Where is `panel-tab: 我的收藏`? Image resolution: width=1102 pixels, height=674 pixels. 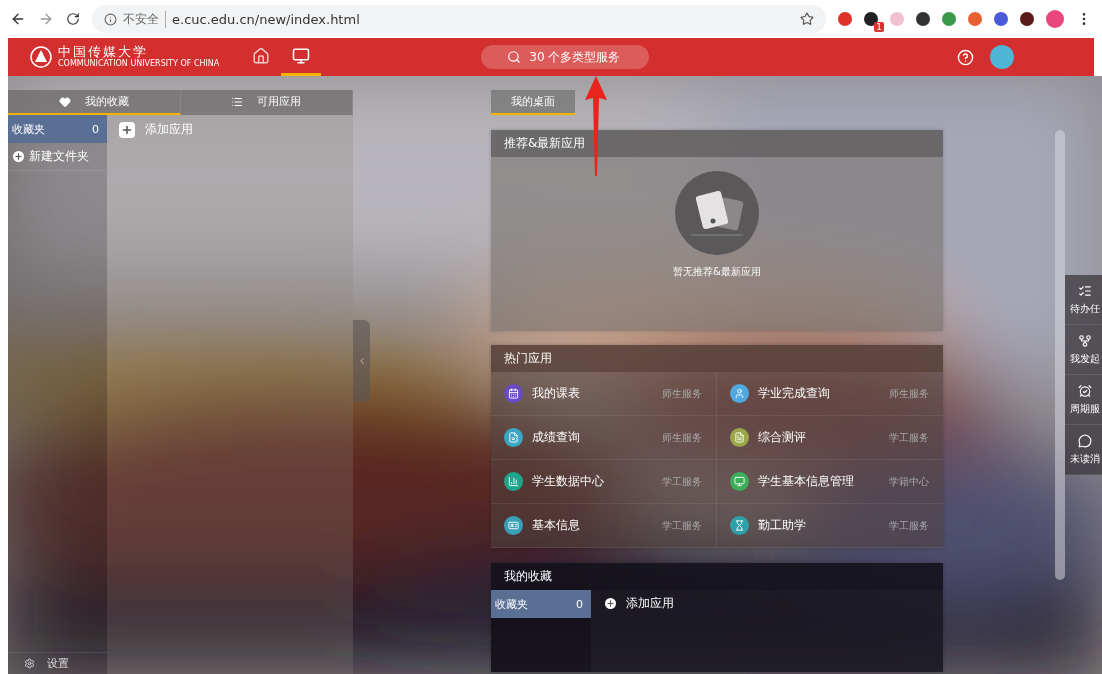
panel-tab: 我的收藏 is located at coordinates (94, 102).